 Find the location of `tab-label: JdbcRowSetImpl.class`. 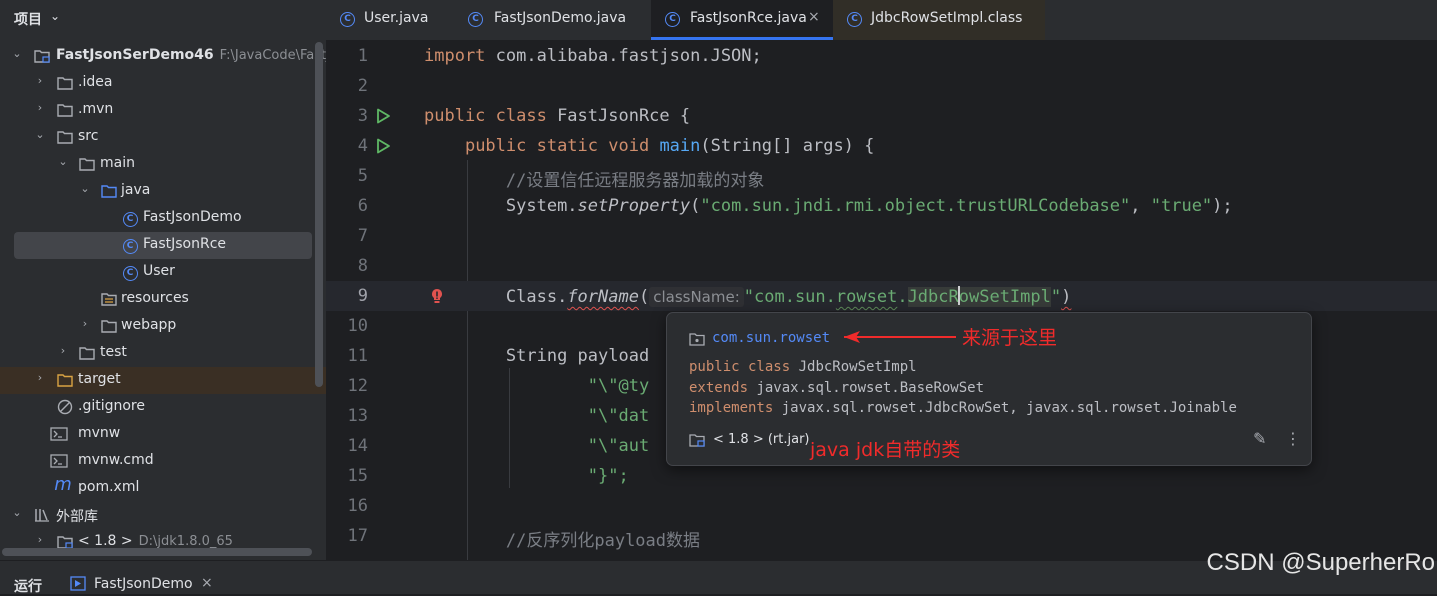

tab-label: JdbcRowSetImpl.class is located at coordinates (947, 18).